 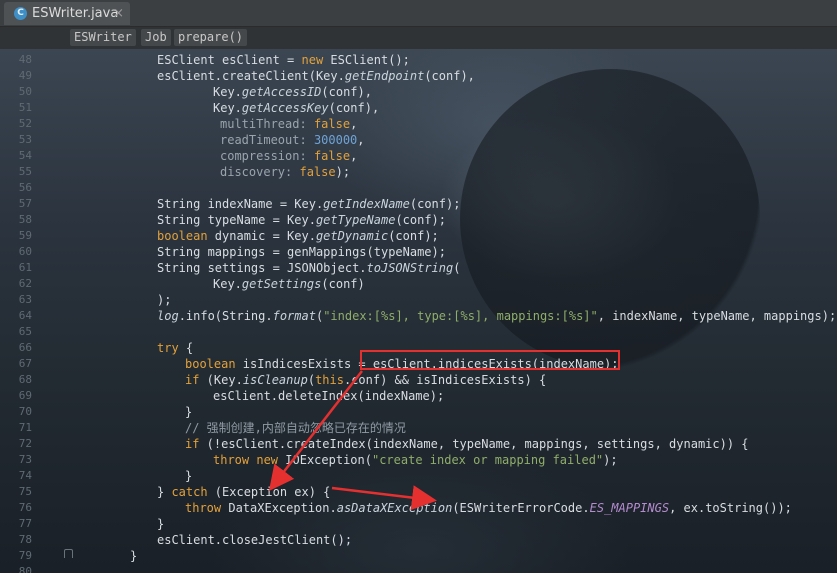 I want to click on close-icon: ×, so click(x=118, y=13).